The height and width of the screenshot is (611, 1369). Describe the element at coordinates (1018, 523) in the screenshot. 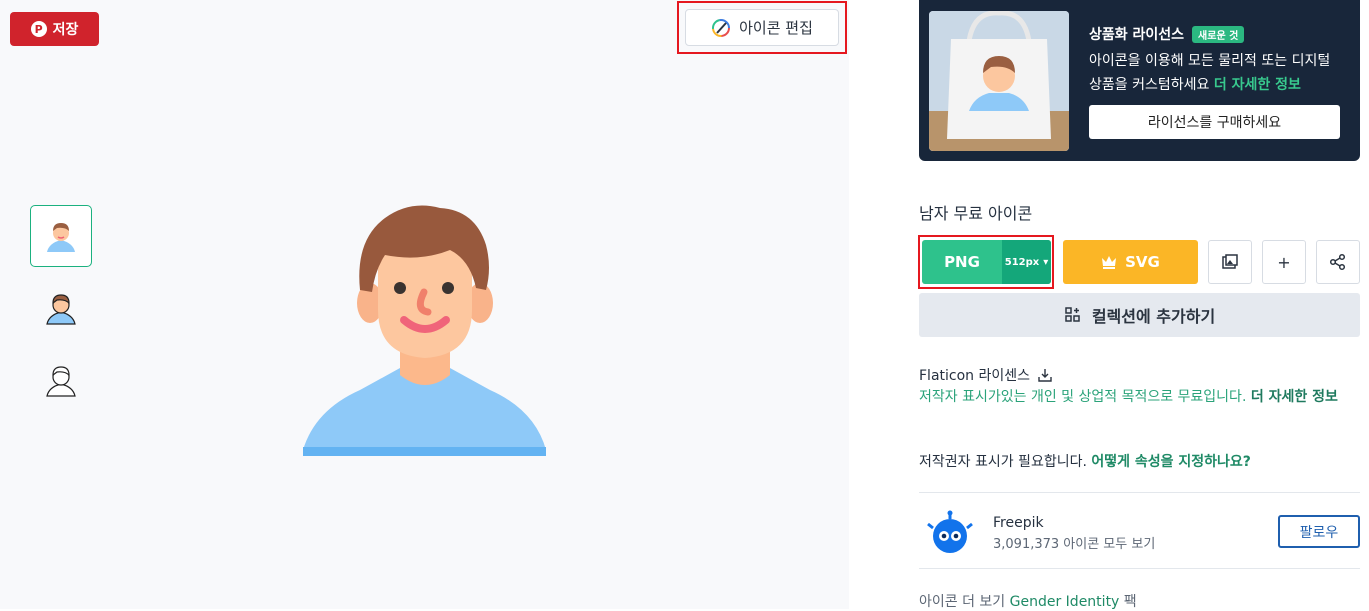

I see `author-name: Freepik` at that location.